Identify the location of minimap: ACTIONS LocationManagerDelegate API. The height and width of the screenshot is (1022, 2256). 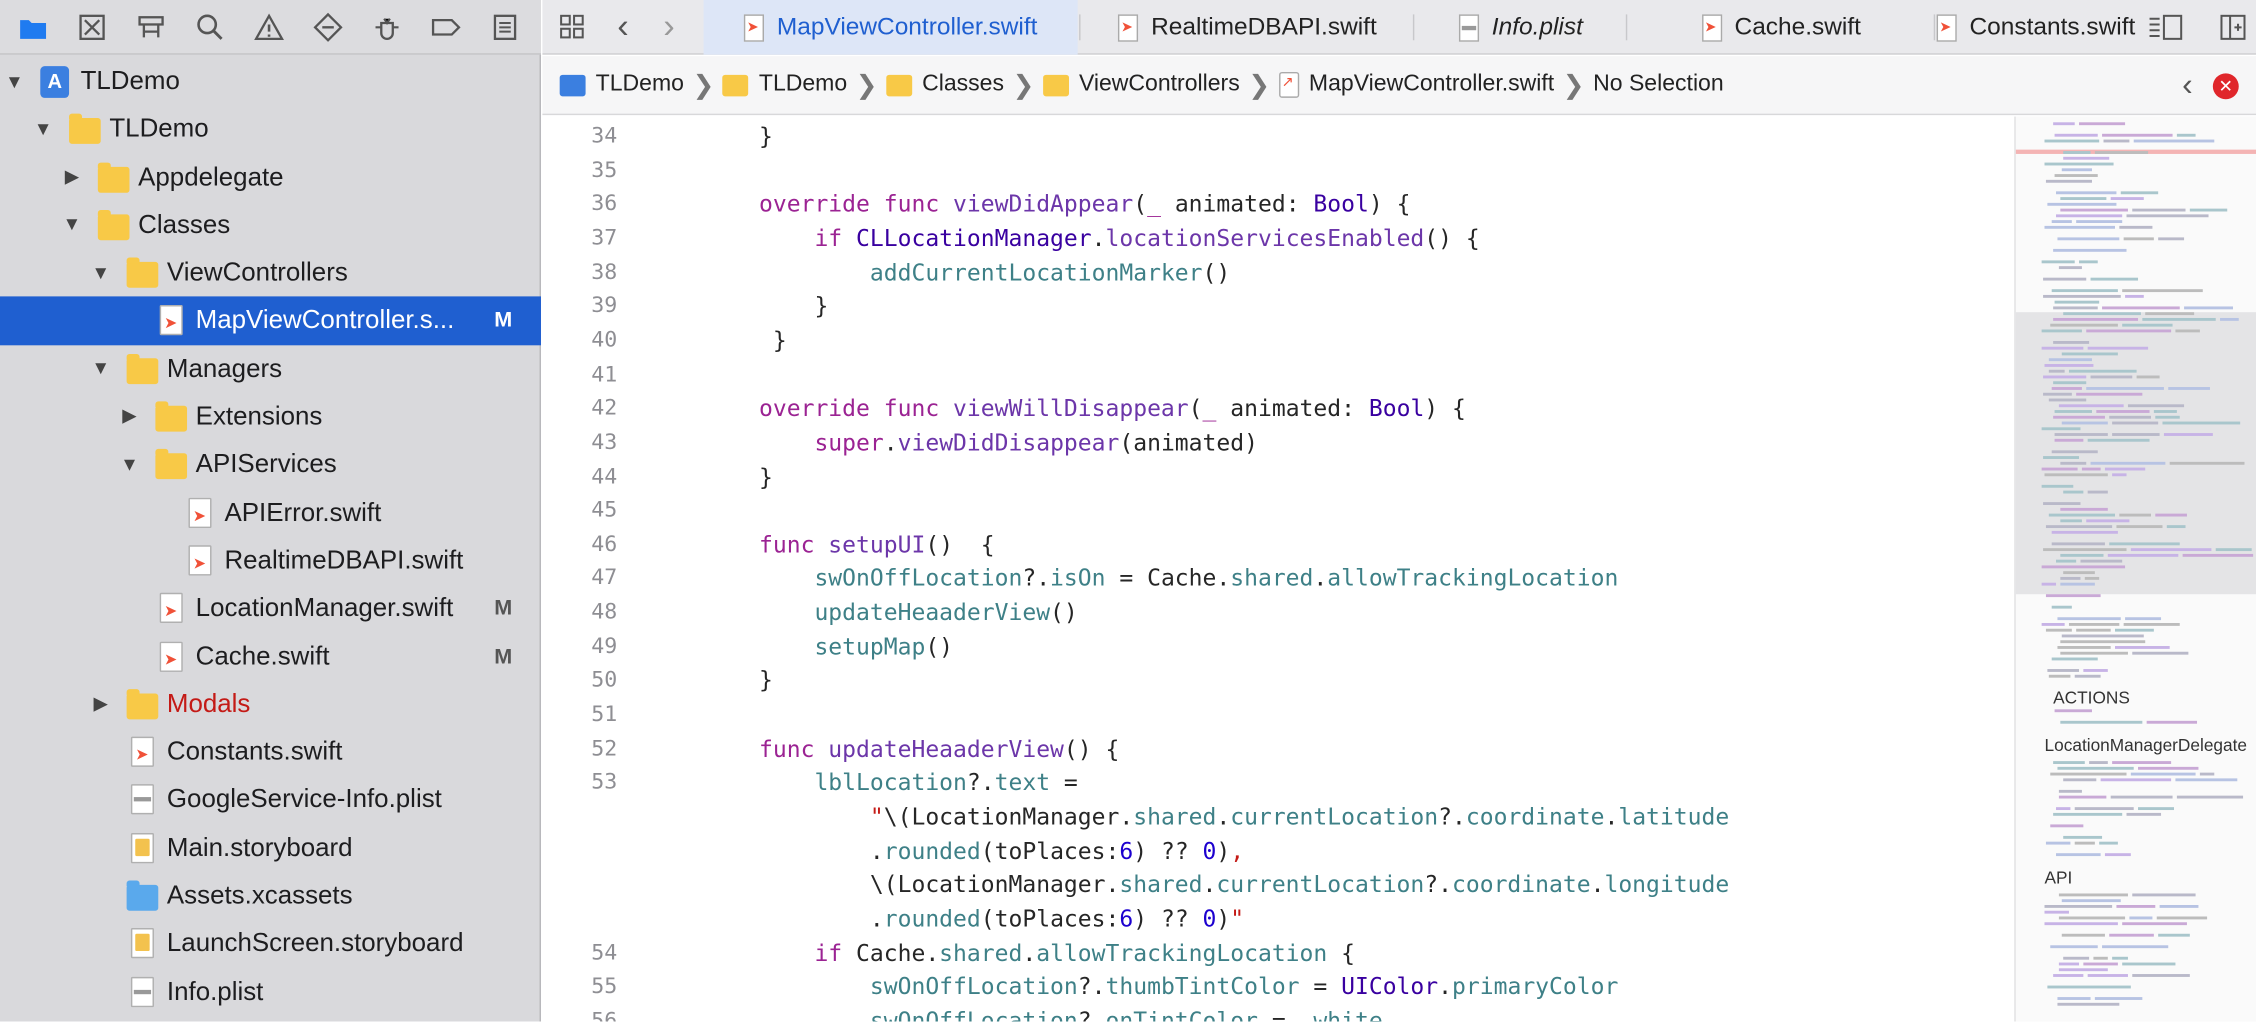
(2135, 569).